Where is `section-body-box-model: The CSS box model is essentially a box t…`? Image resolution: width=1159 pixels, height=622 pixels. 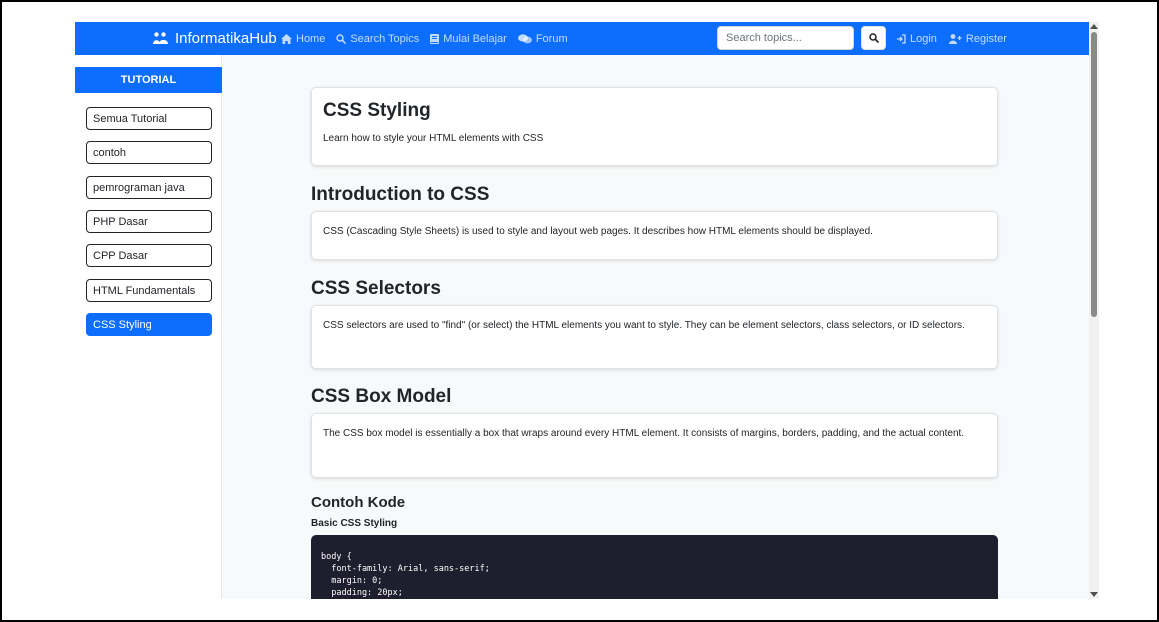
section-body-box-model: The CSS box model is essentially a box t… is located at coordinates (644, 433).